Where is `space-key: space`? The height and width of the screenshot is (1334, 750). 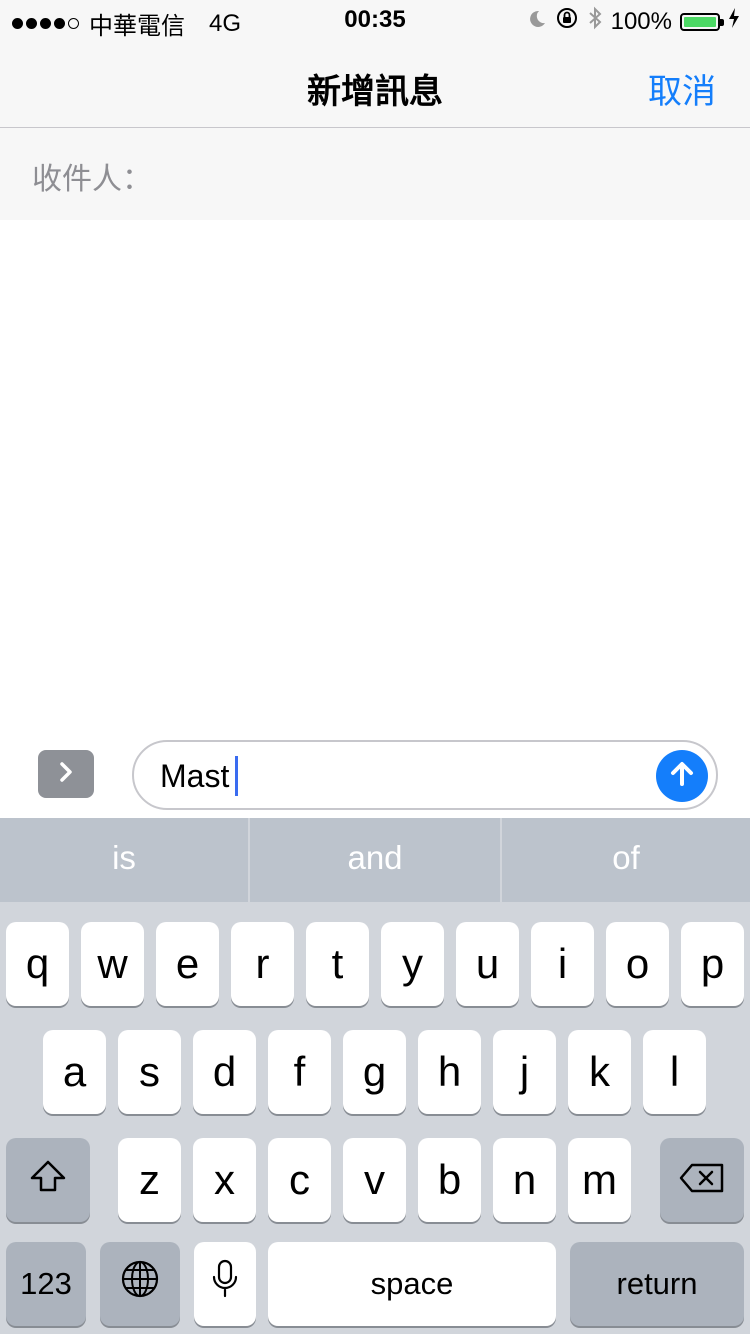
space-key: space is located at coordinates (412, 1284).